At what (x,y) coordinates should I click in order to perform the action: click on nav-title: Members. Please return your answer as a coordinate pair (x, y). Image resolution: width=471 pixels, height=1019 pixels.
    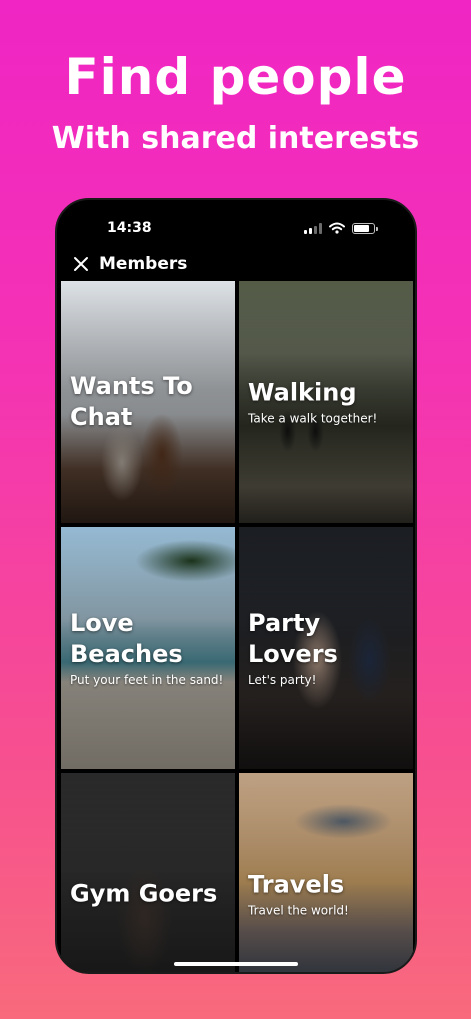
    Looking at the image, I should click on (143, 264).